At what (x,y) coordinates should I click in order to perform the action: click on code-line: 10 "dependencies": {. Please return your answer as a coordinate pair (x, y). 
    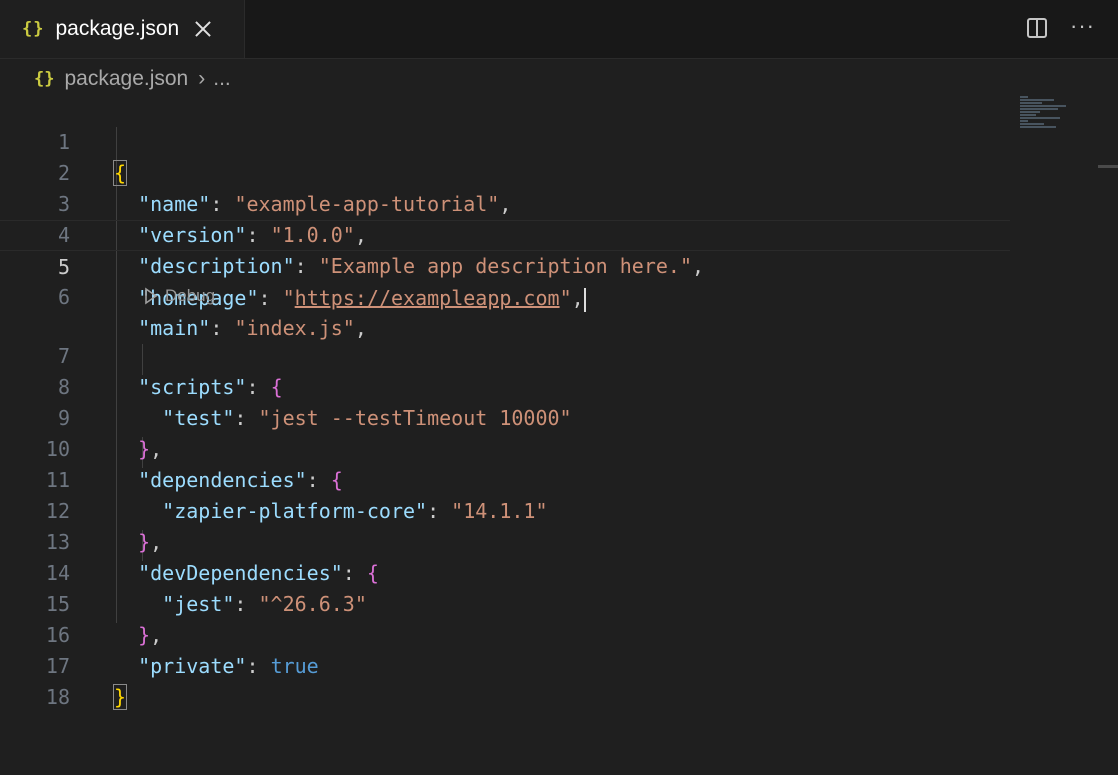
    Looking at the image, I should click on (505, 447).